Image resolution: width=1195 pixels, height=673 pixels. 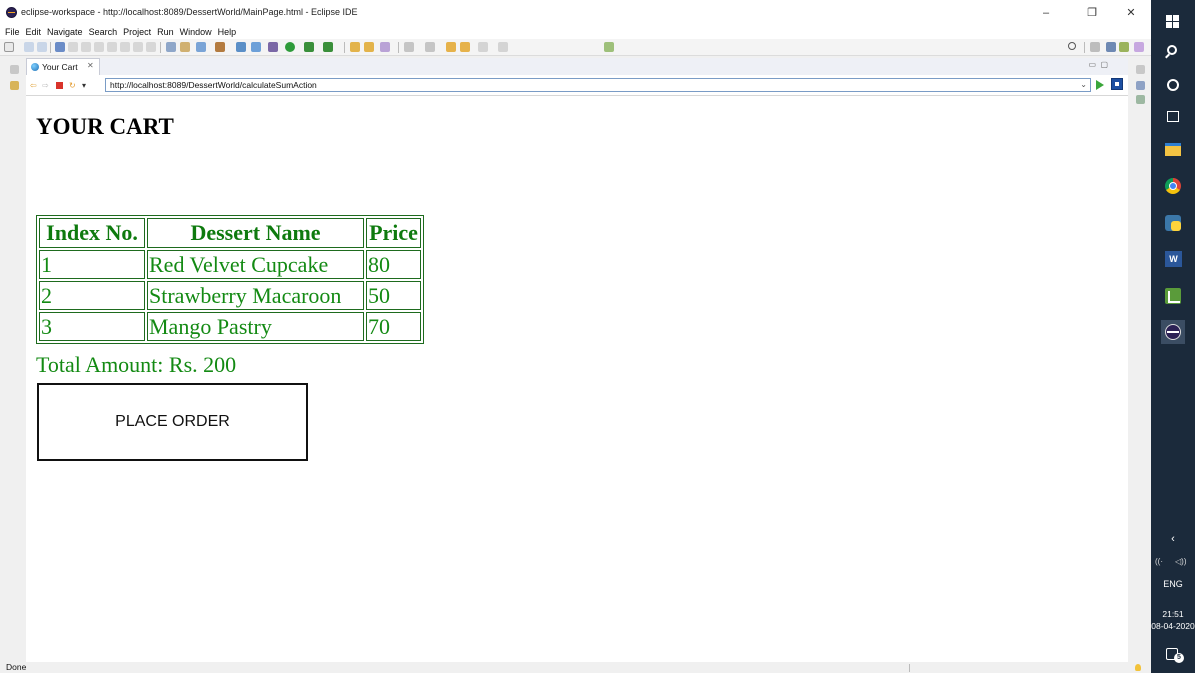 What do you see at coordinates (151, 47) in the screenshot?
I see `step-return-icon` at bounding box center [151, 47].